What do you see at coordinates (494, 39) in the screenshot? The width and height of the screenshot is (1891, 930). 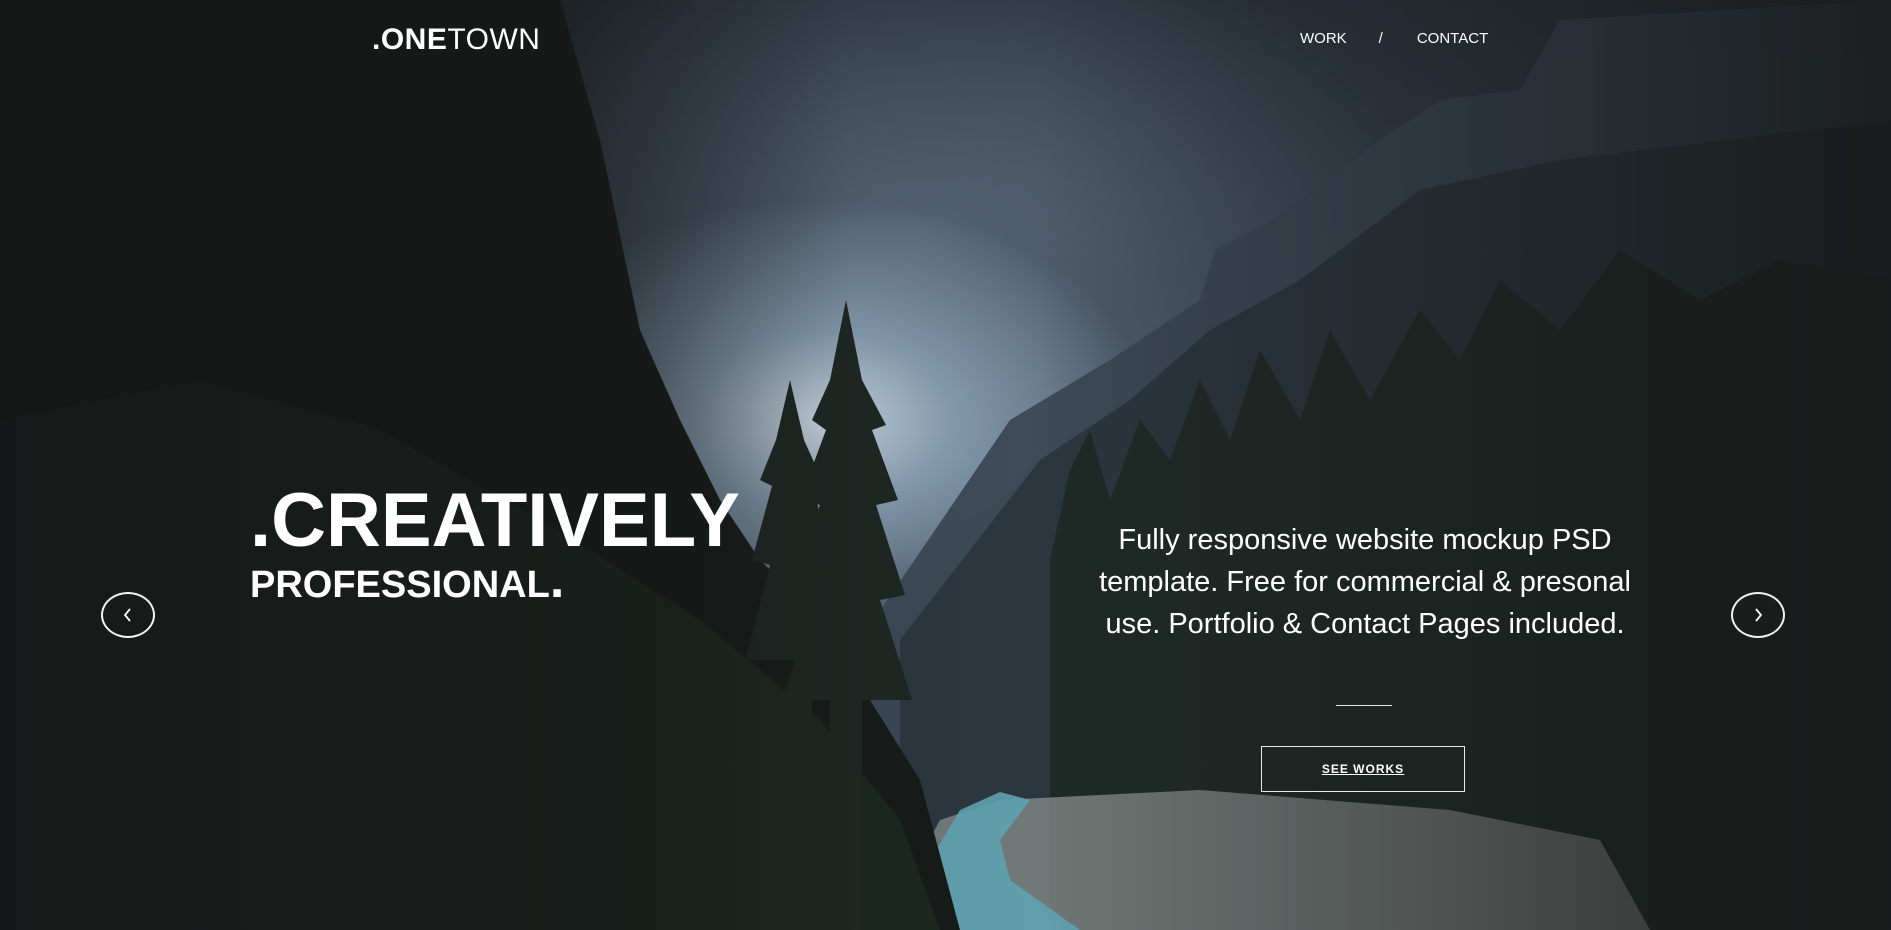 I see `logo-suffix: TOWN` at bounding box center [494, 39].